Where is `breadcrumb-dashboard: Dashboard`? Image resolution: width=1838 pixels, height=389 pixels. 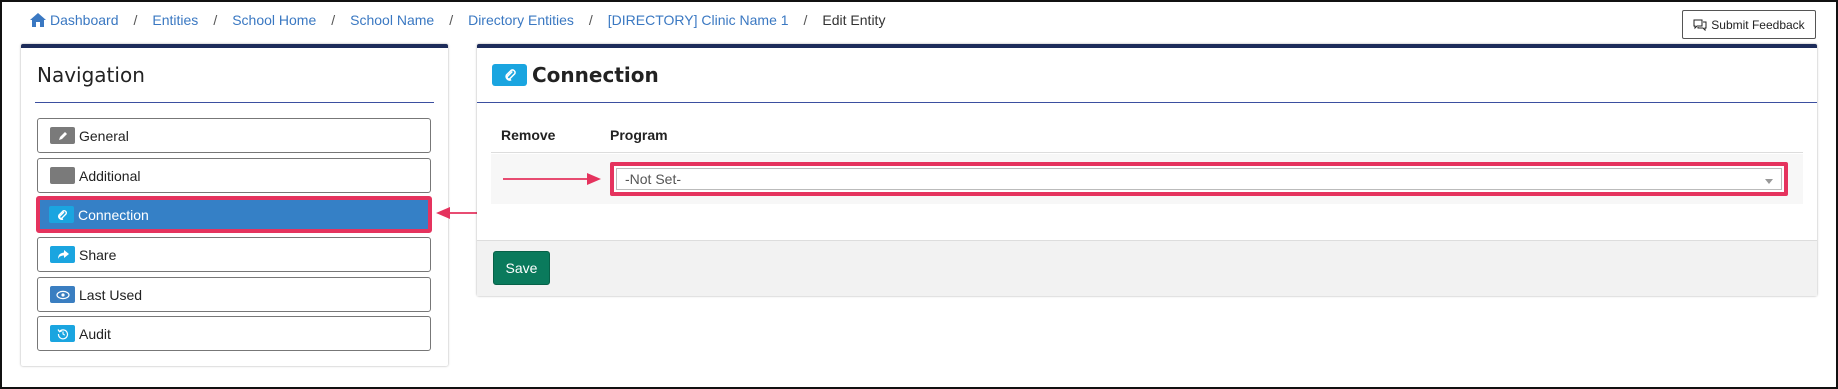 breadcrumb-dashboard: Dashboard is located at coordinates (84, 20).